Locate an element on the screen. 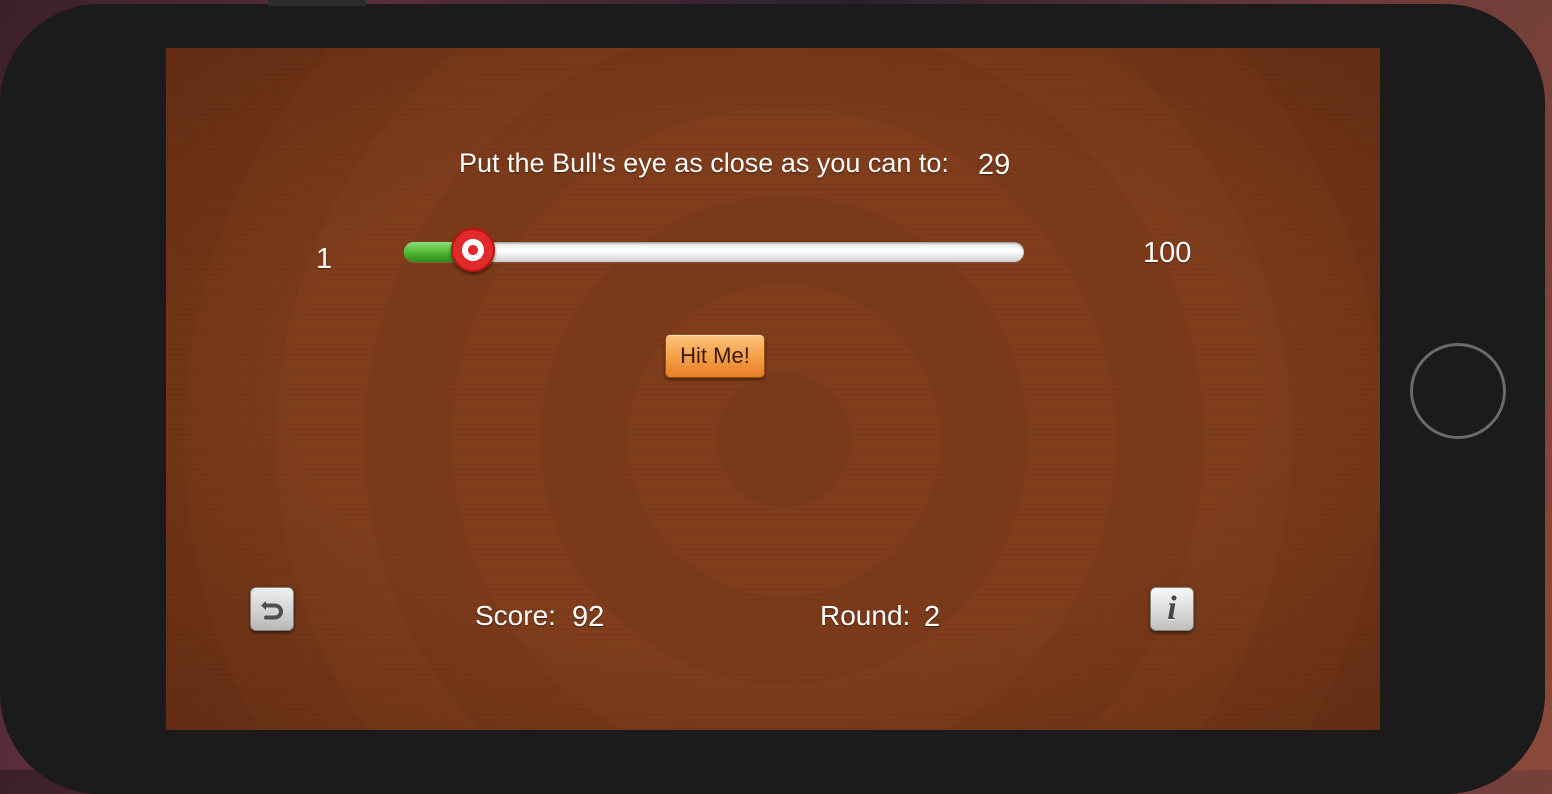 This screenshot has height=794, width=1552. round-label: Round: is located at coordinates (865, 615).